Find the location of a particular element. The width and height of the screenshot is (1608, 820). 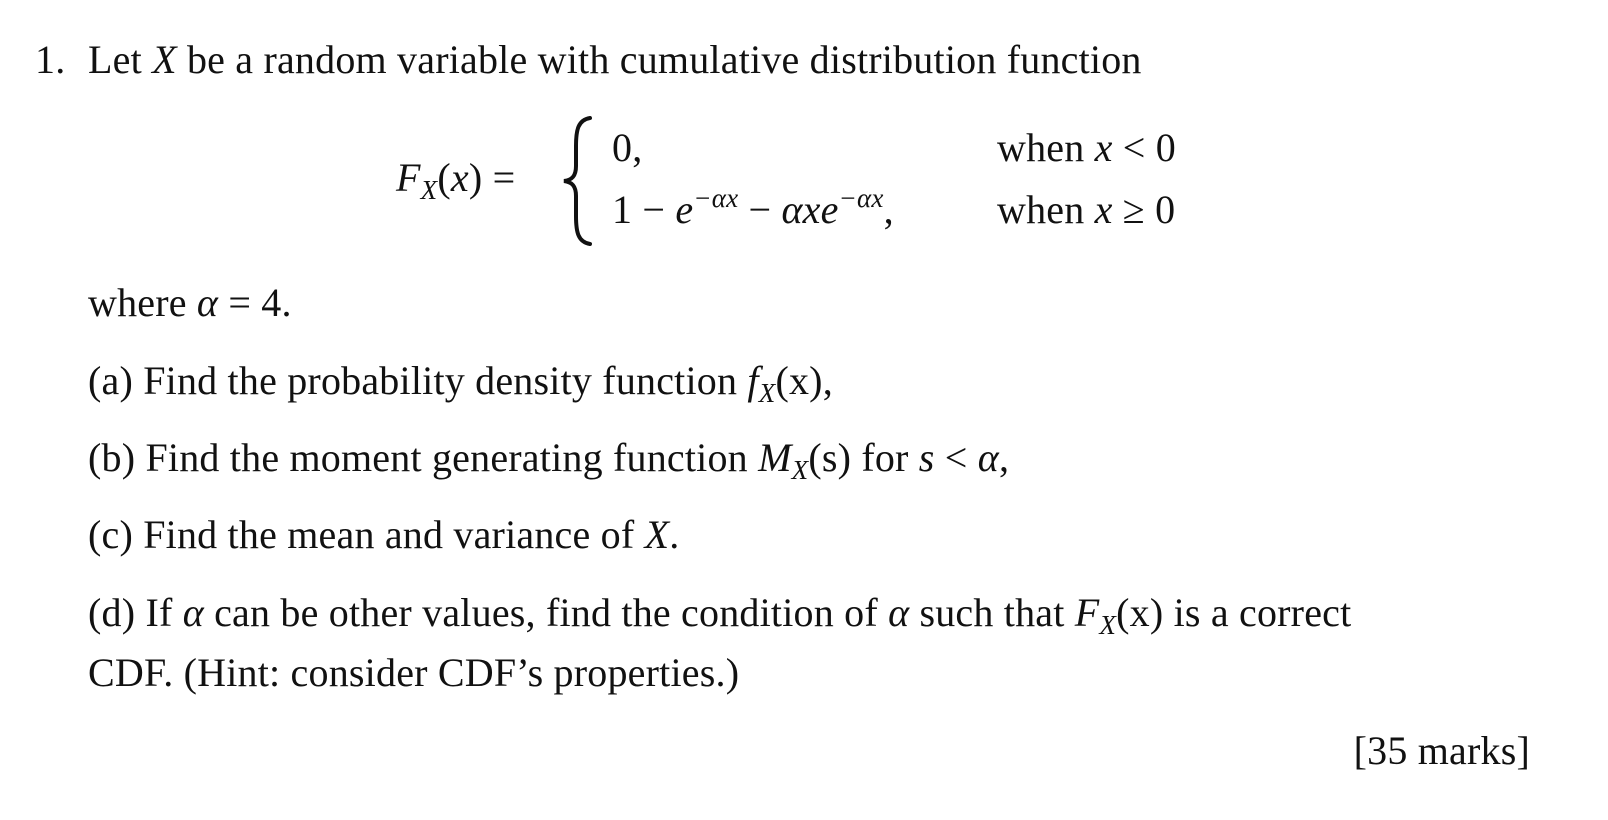

condition-relation: < 0 is located at coordinates (1144, 147).